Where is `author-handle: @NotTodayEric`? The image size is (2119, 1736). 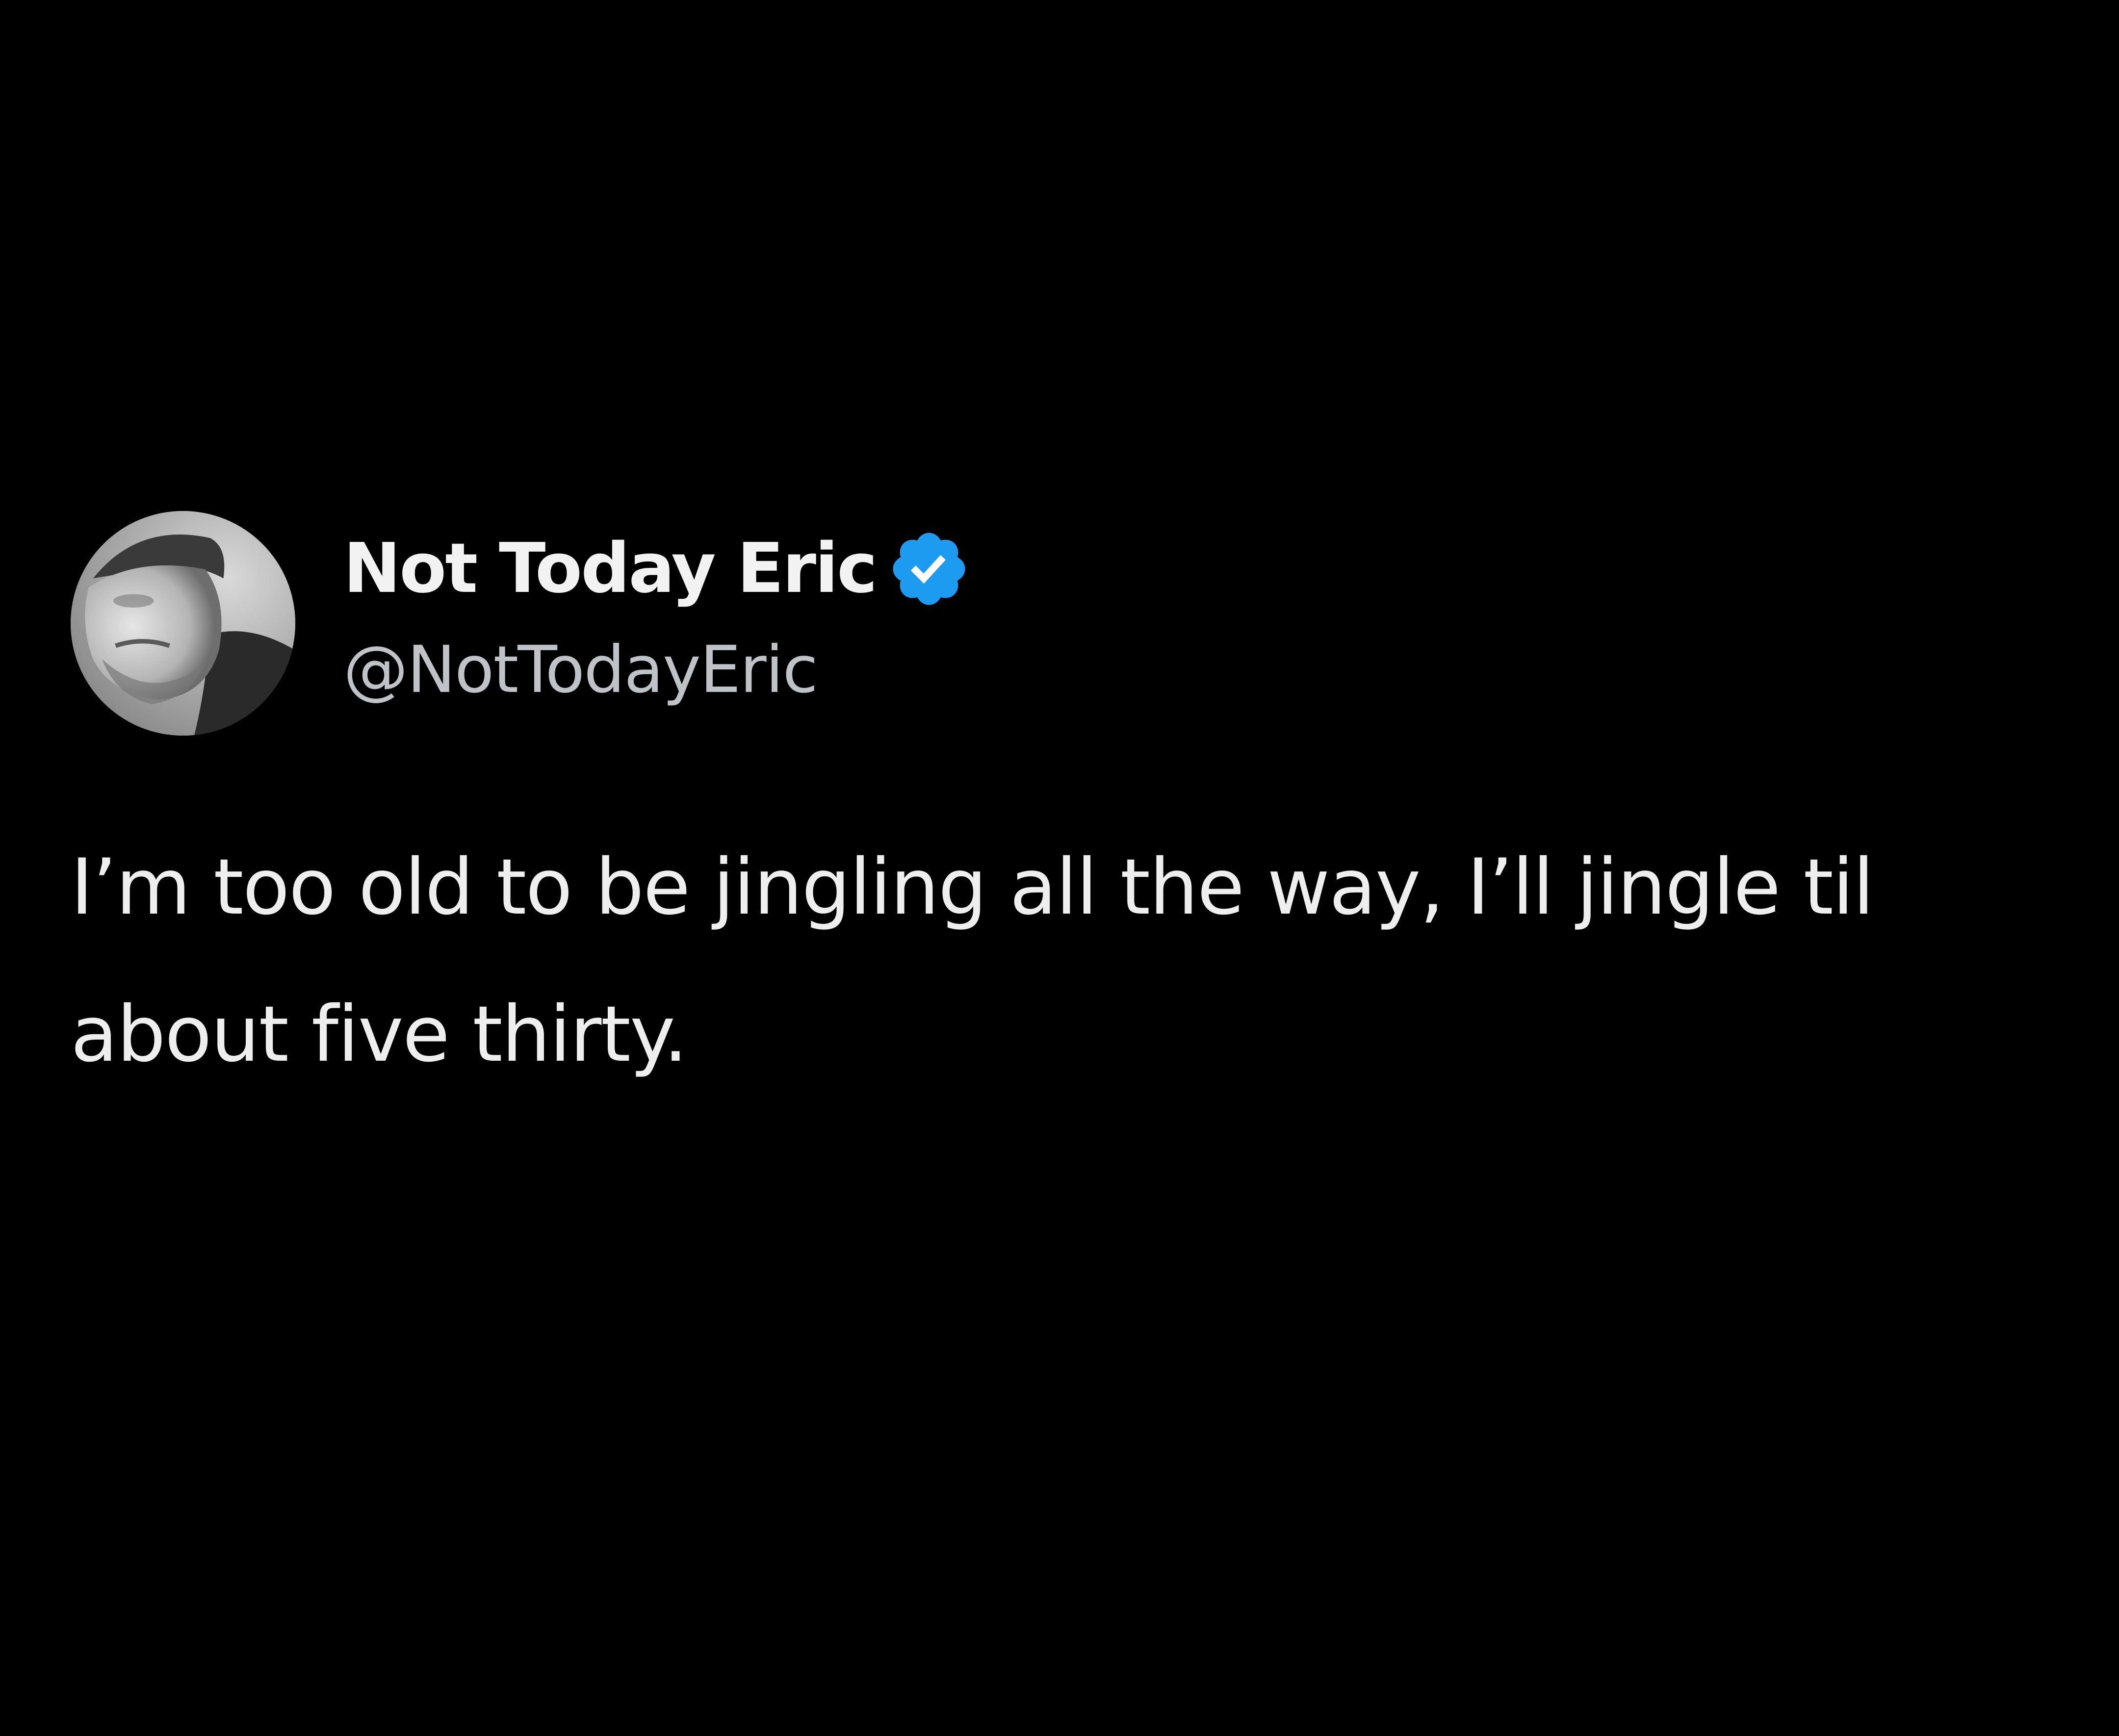
author-handle: @NotTodayEric is located at coordinates (580, 670).